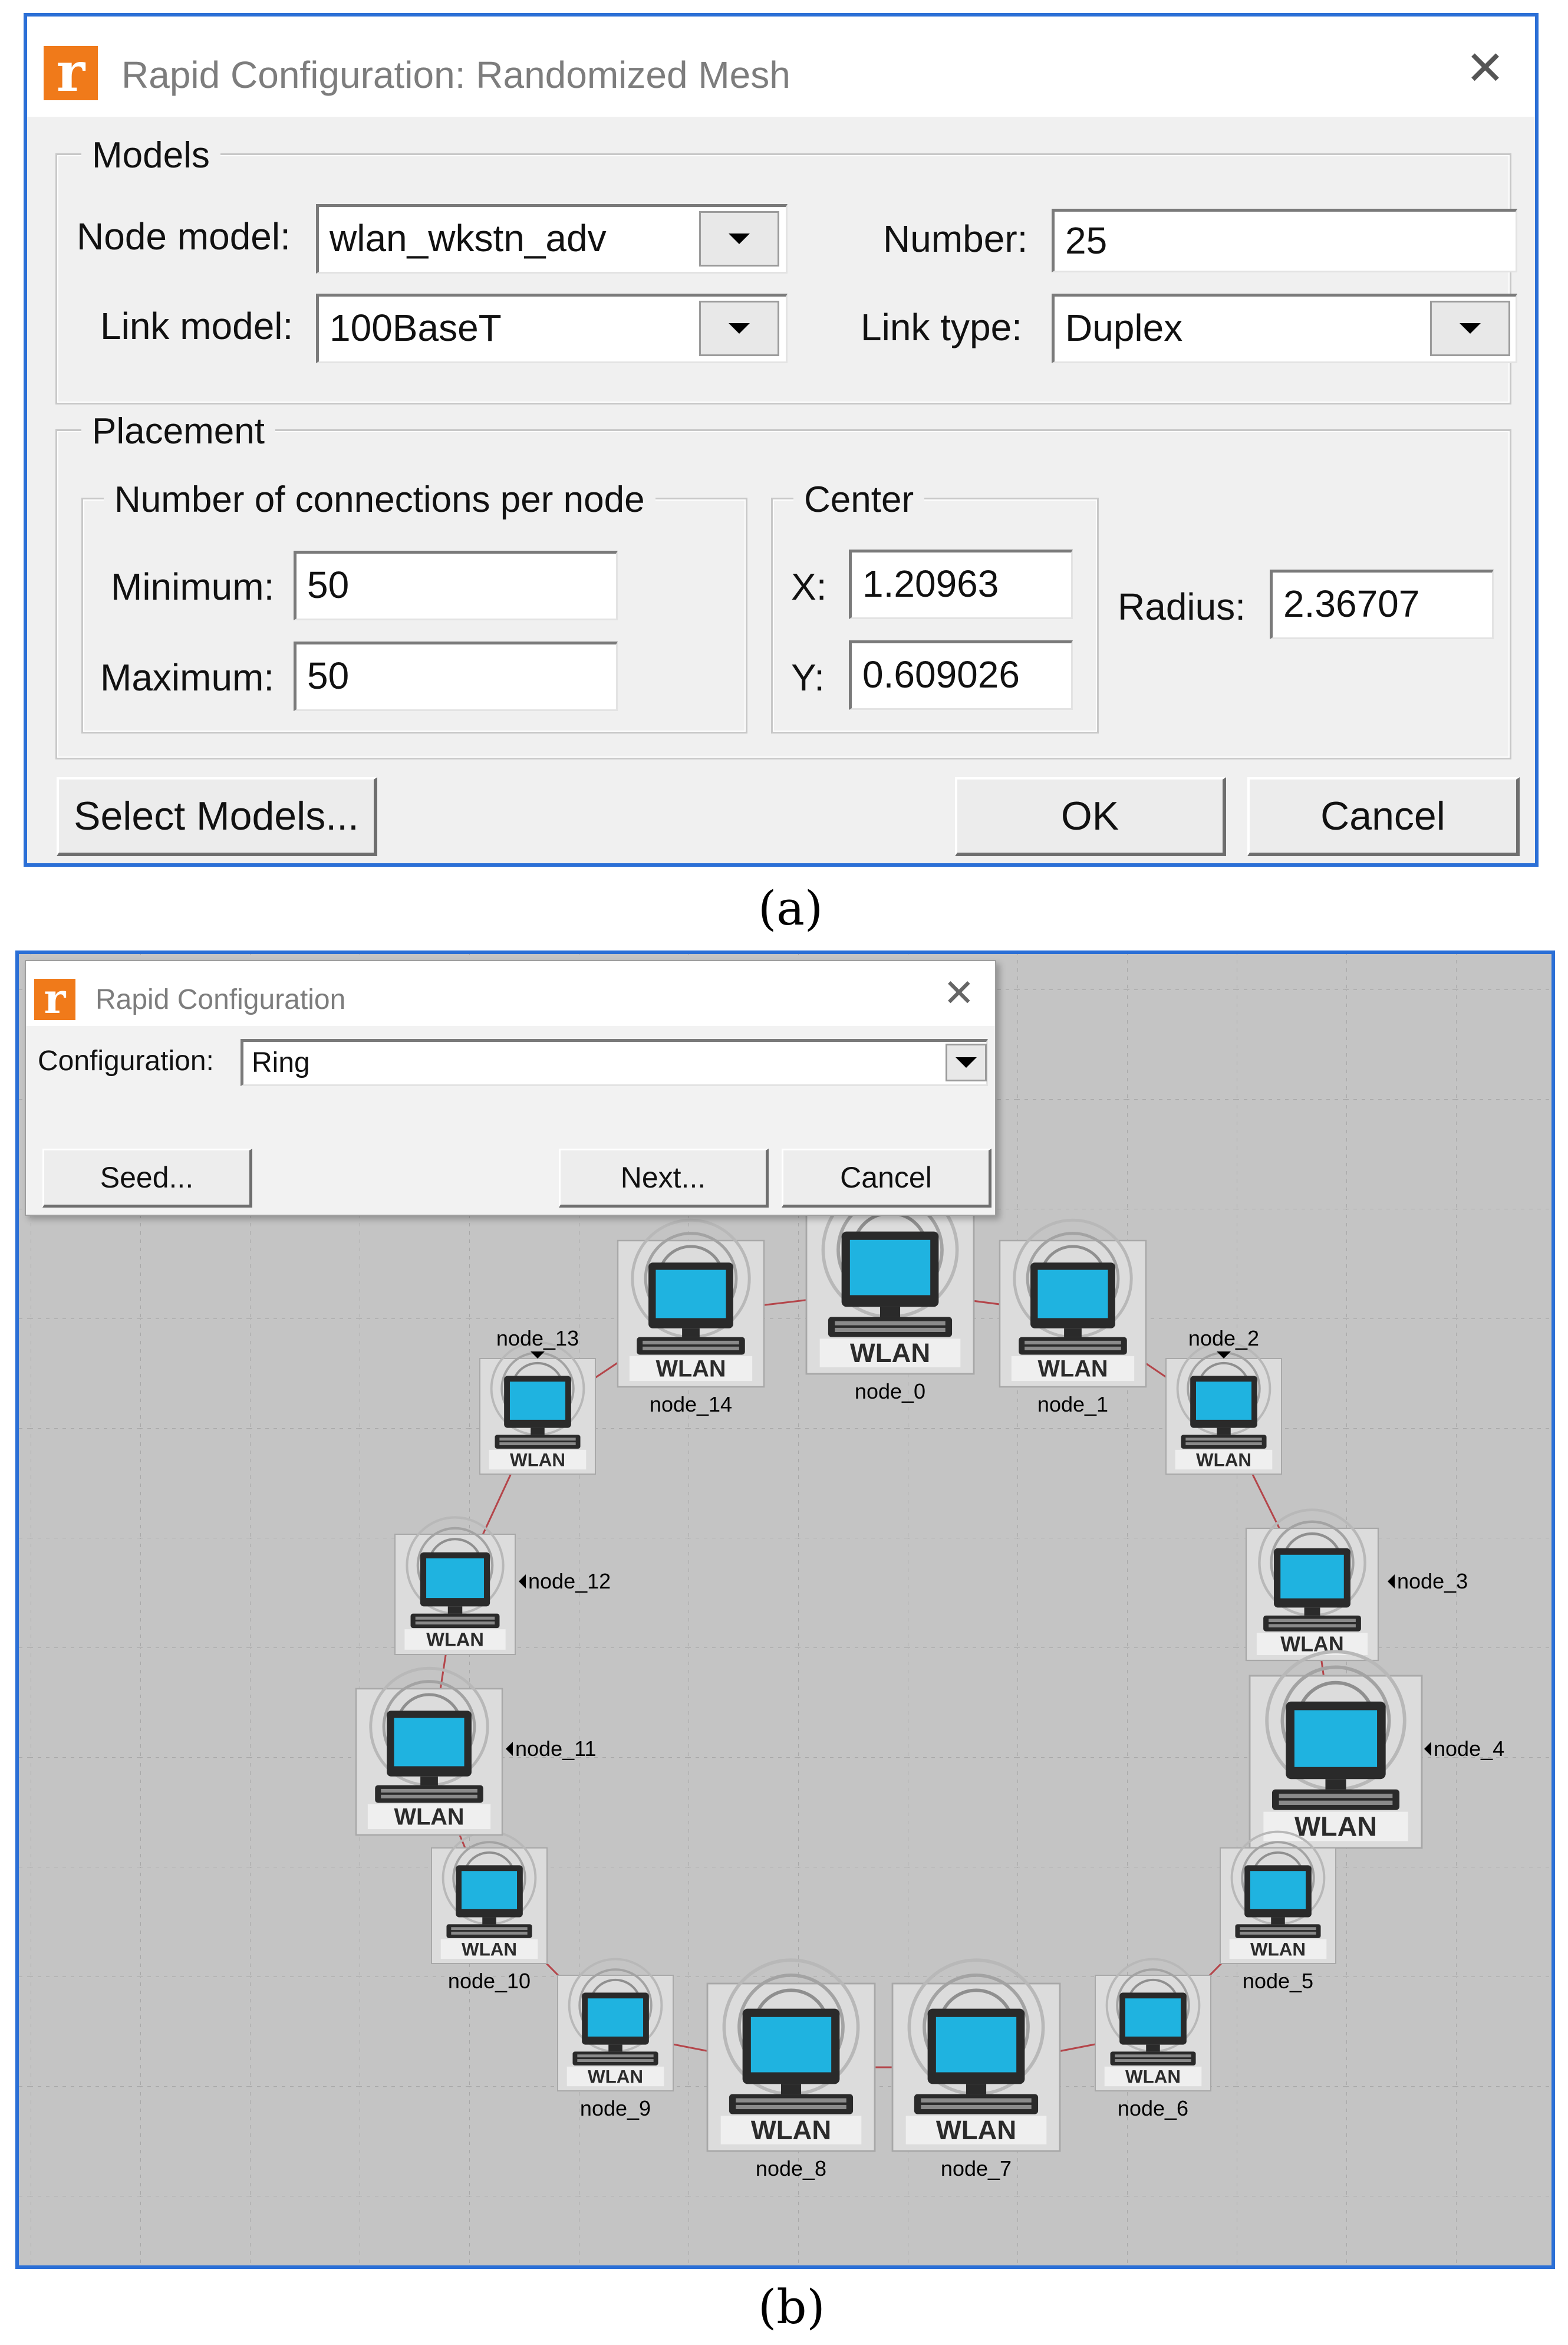 This screenshot has width=1568, height=2345. I want to click on number-value: 25, so click(1086, 240).